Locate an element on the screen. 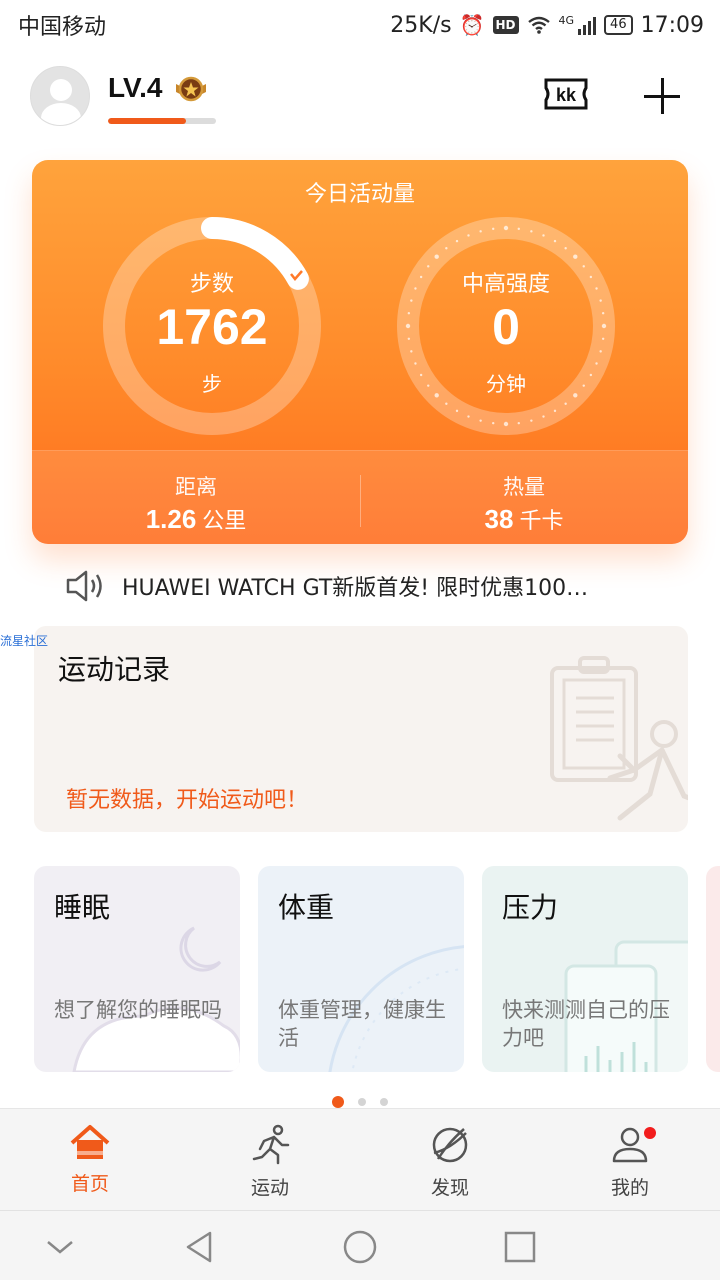 Image resolution: width=720 pixels, height=1280 pixels. system-nav-bar is located at coordinates (360, 1245).